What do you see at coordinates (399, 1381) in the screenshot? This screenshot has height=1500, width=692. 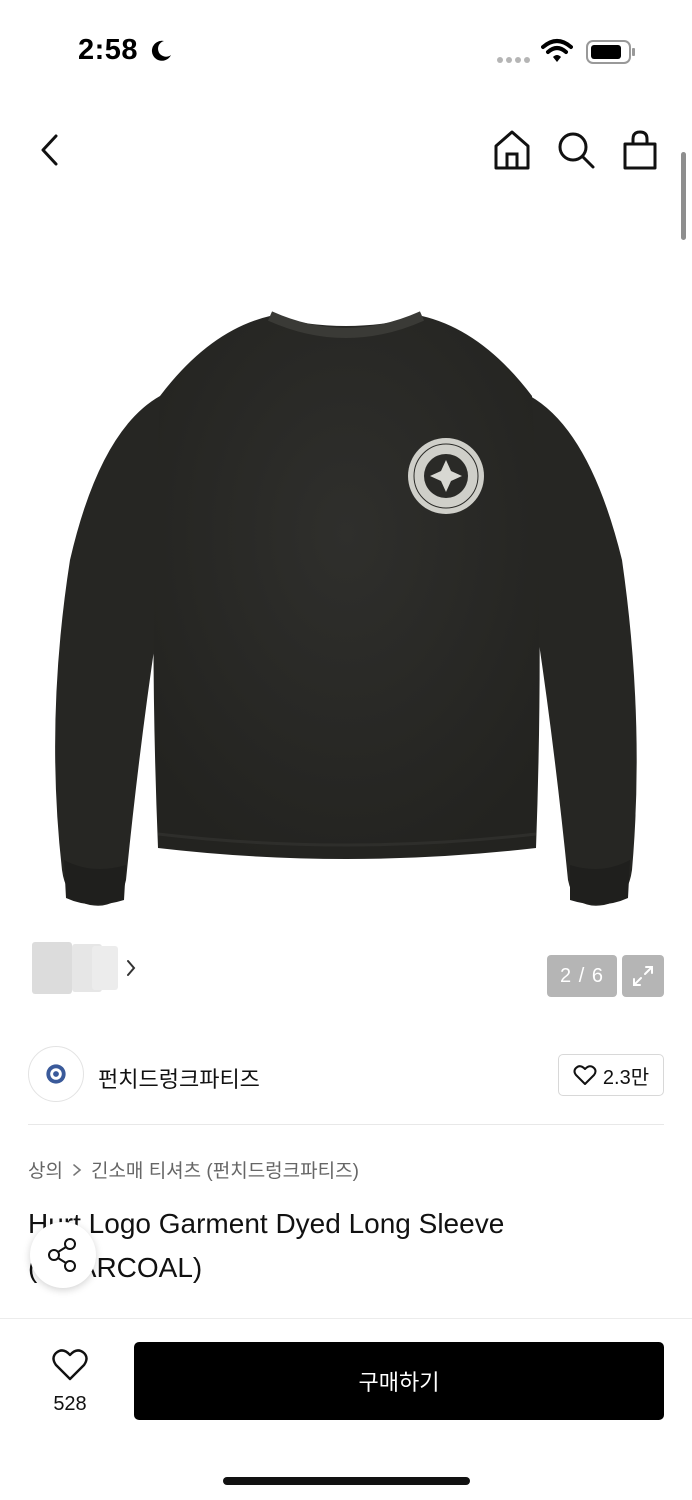 I see `buy-button: 구매하기` at bounding box center [399, 1381].